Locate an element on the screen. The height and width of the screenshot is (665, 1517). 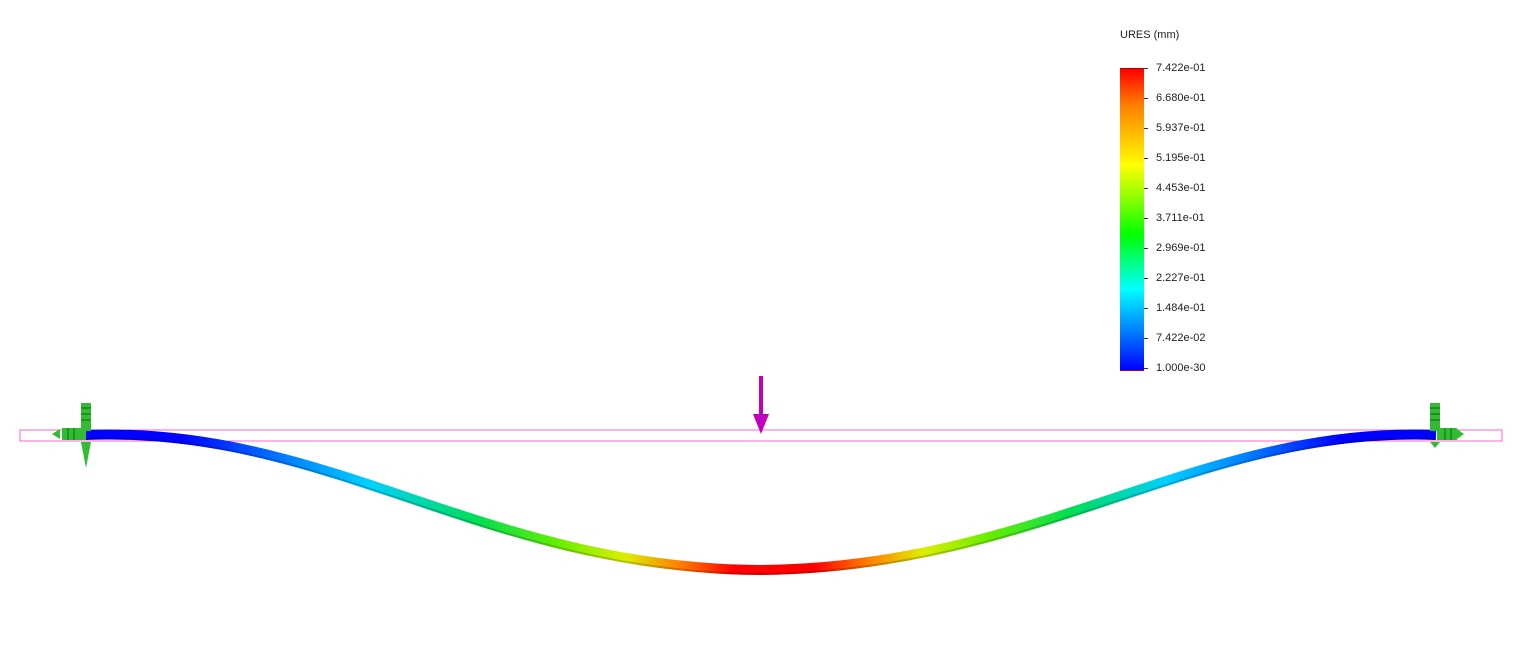
legend-label: 2.969e-01 is located at coordinates (1181, 248).